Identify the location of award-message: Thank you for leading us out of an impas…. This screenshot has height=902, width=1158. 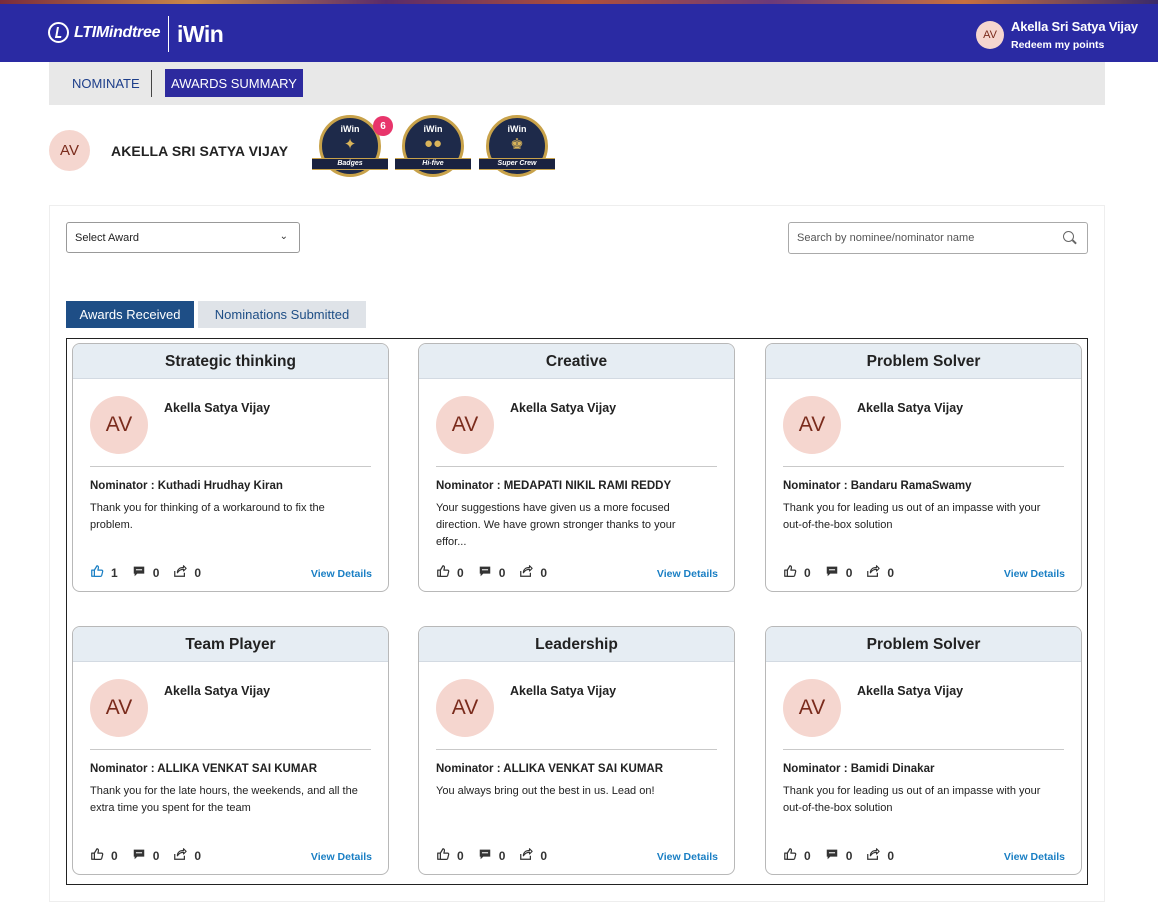
(912, 516).